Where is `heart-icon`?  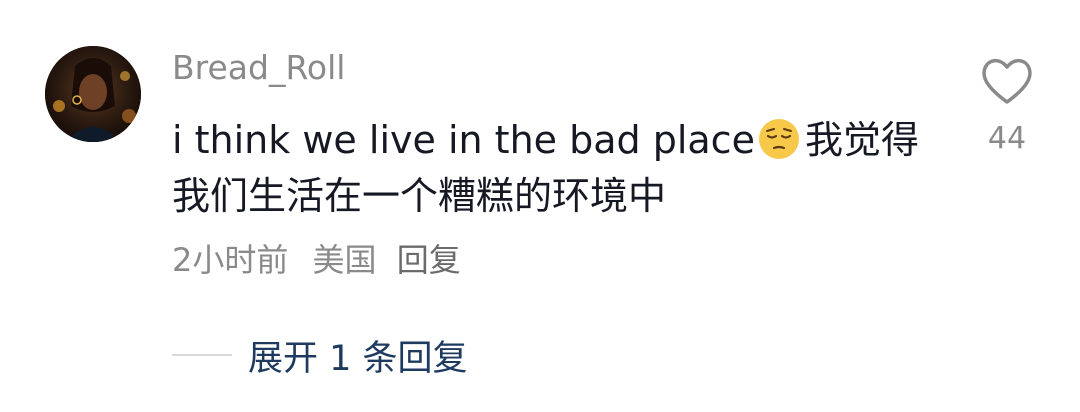
heart-icon is located at coordinates (1007, 81).